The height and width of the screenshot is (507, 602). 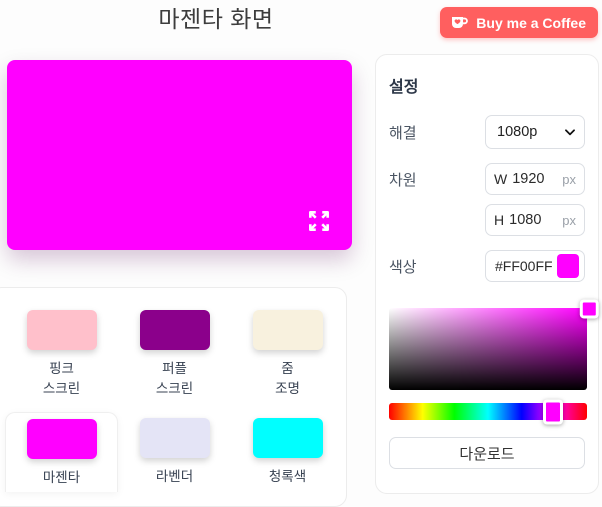 I want to click on pink-swatch, so click(x=61, y=330).